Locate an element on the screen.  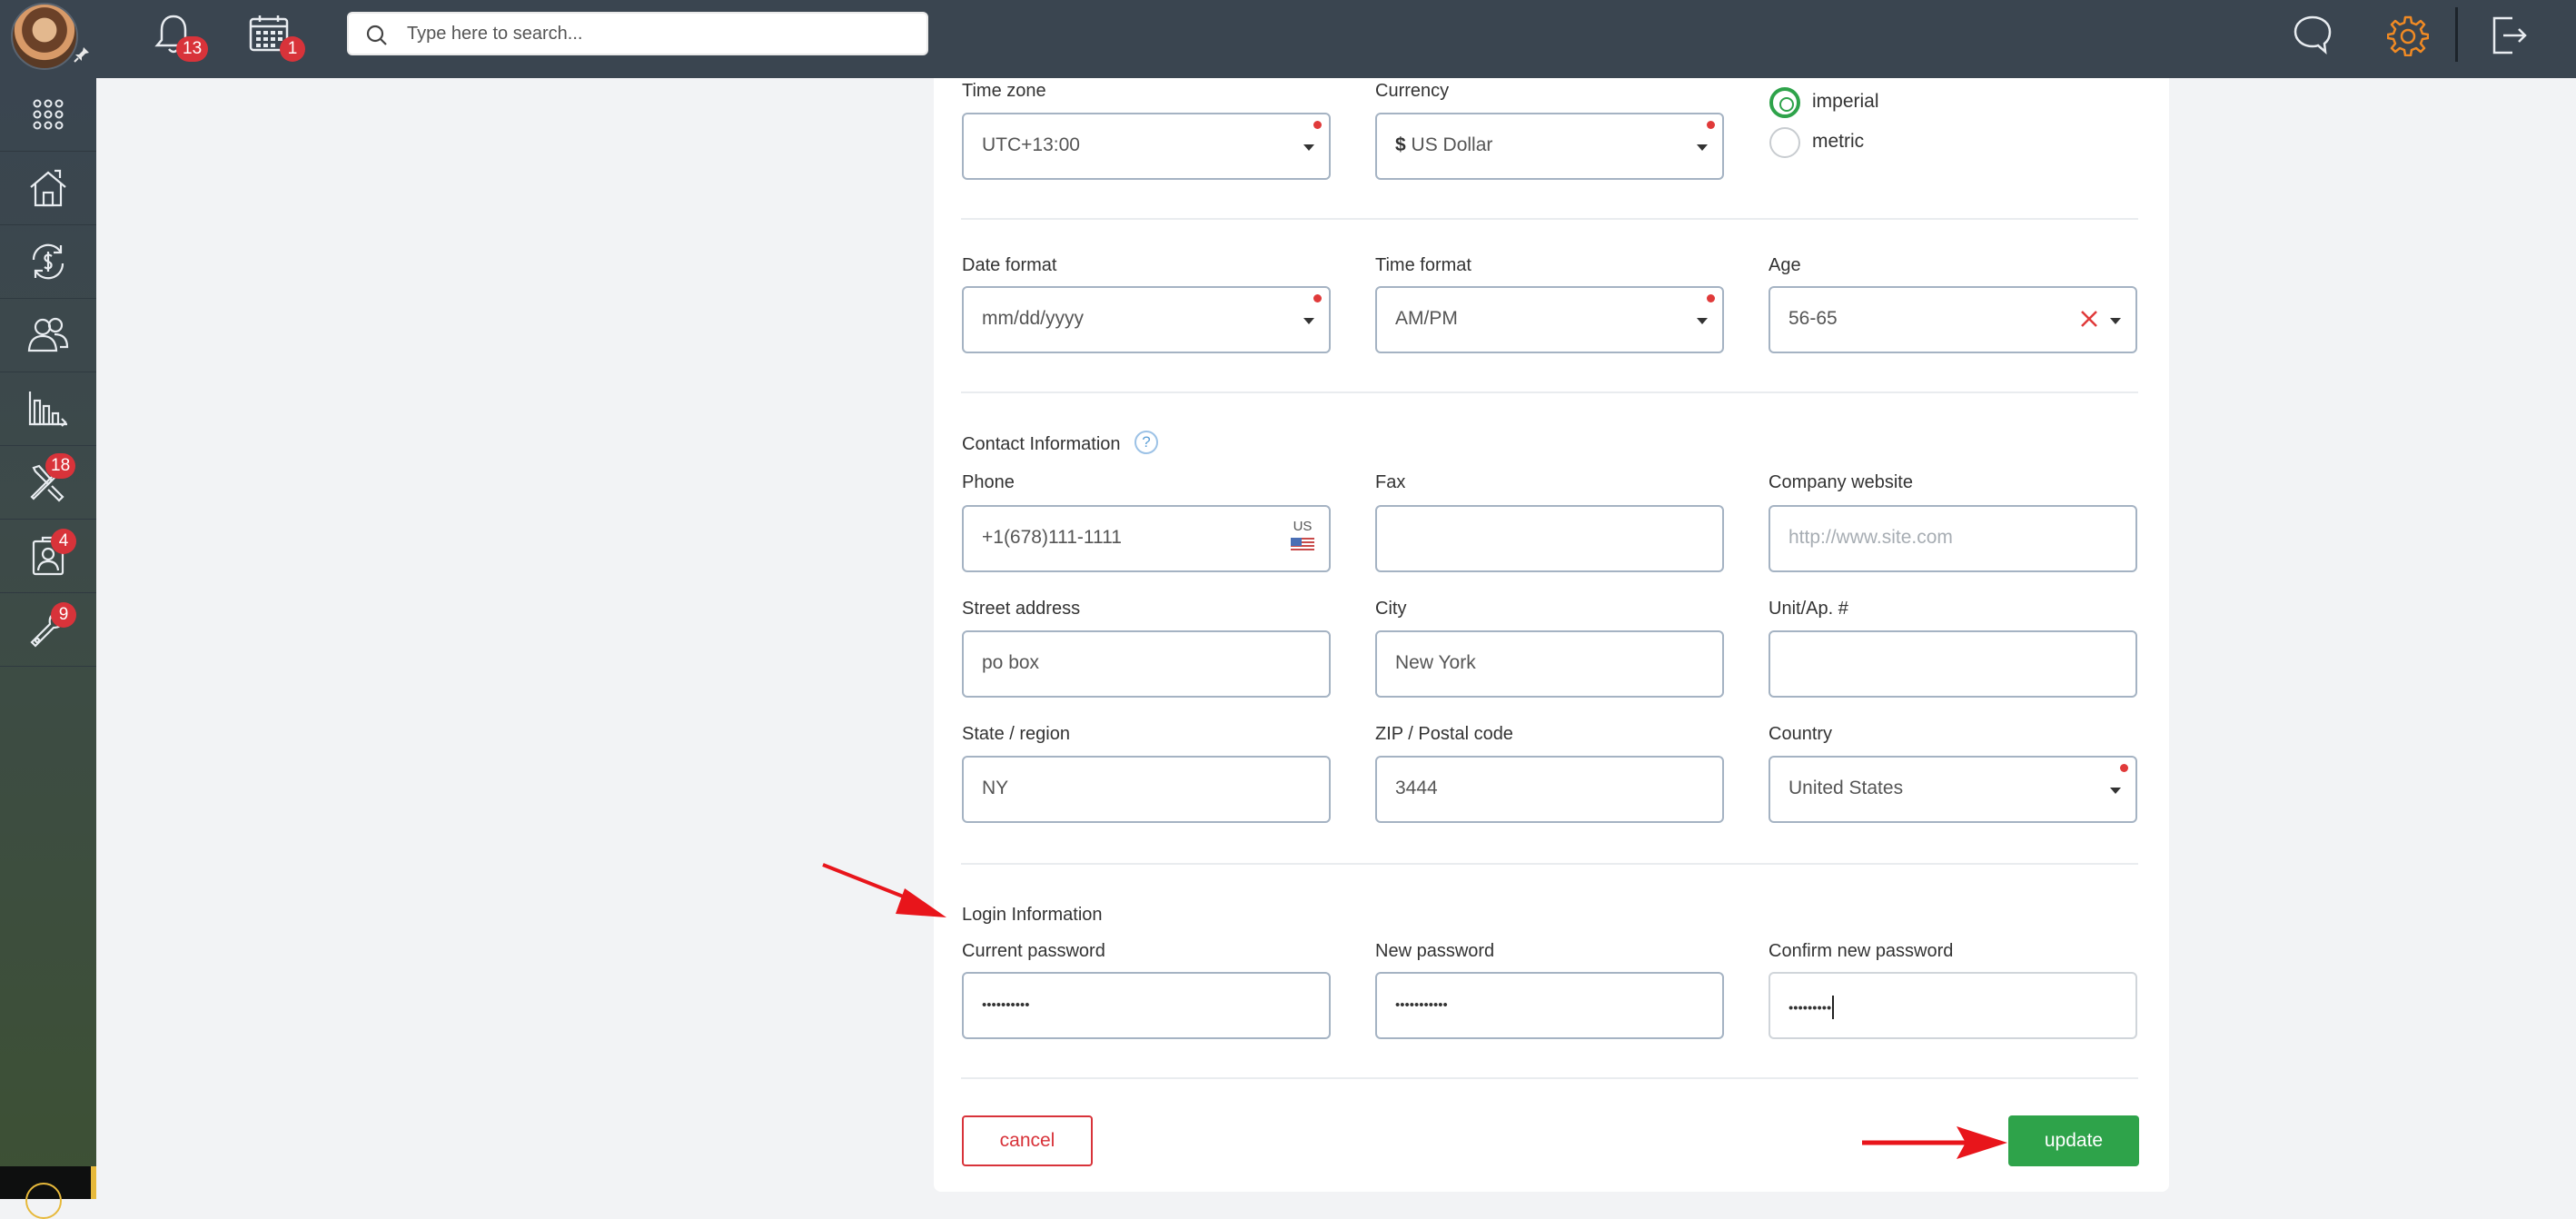
fax-field is located at coordinates (1549, 538).